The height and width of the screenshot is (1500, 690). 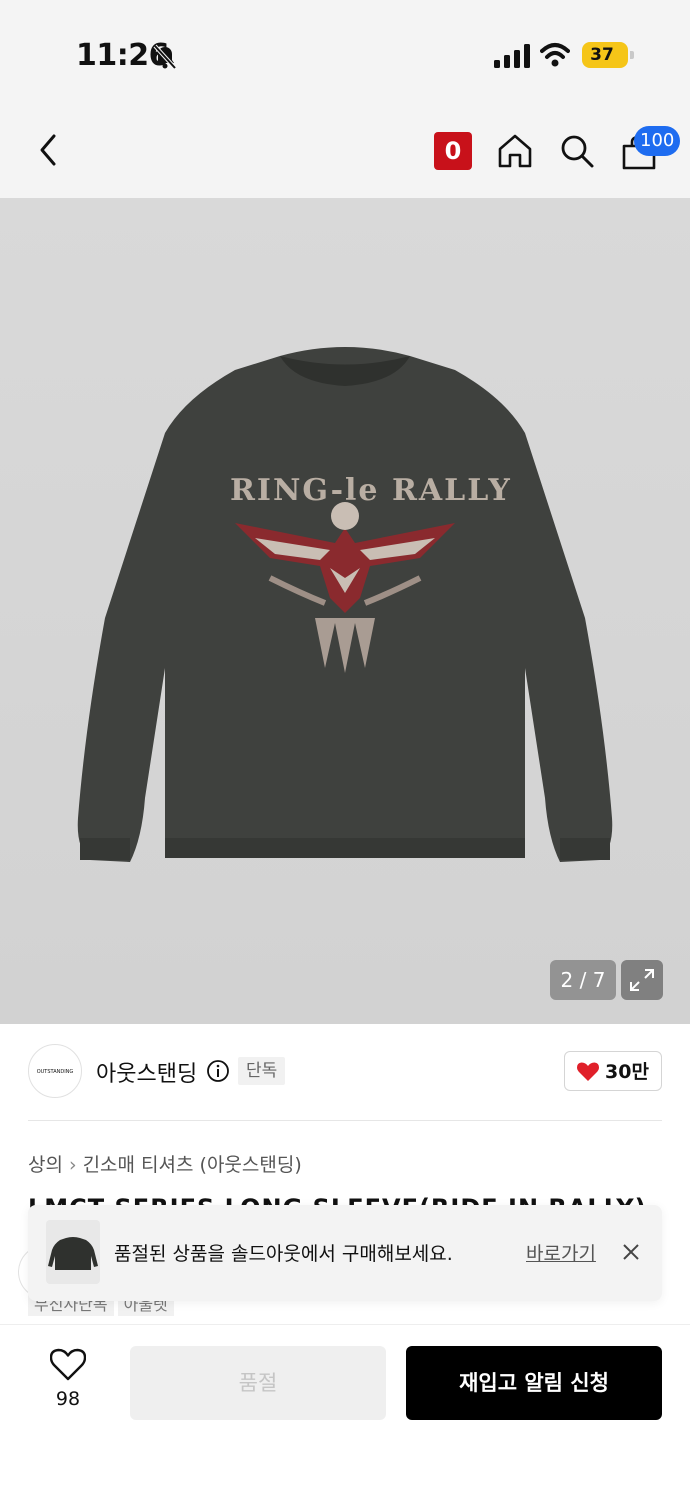 I want to click on heart-filled-icon, so click(x=588, y=1071).